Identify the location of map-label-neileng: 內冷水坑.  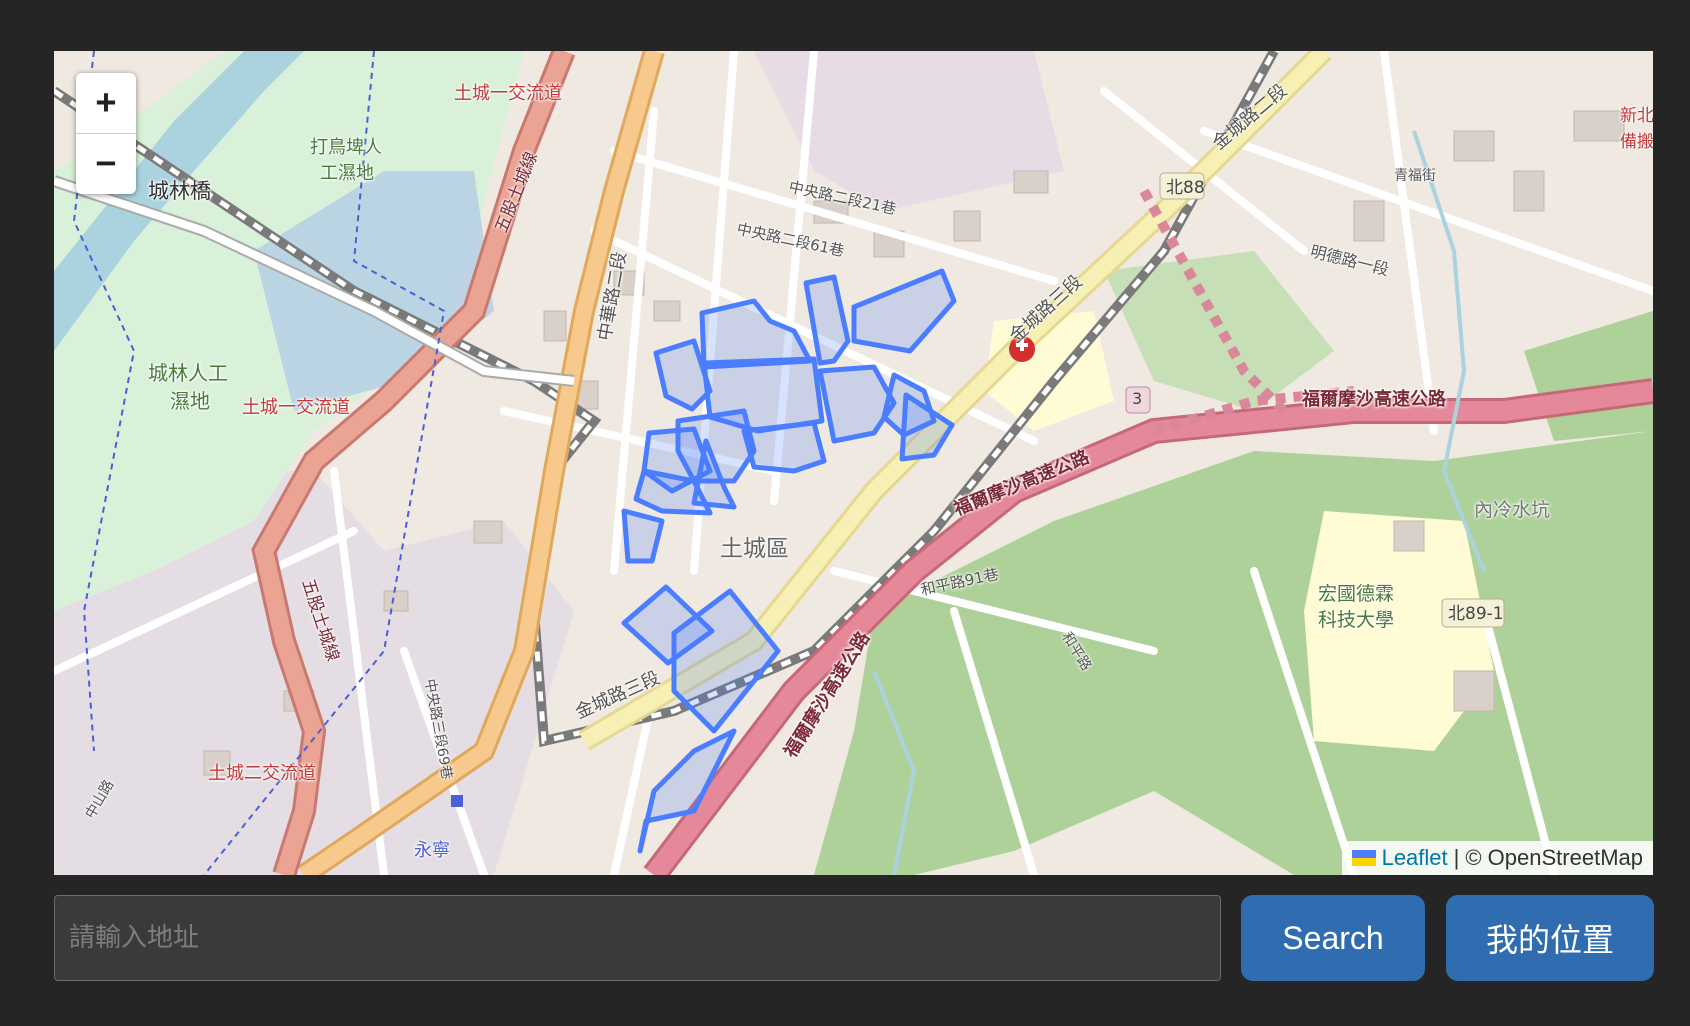
(1512, 510).